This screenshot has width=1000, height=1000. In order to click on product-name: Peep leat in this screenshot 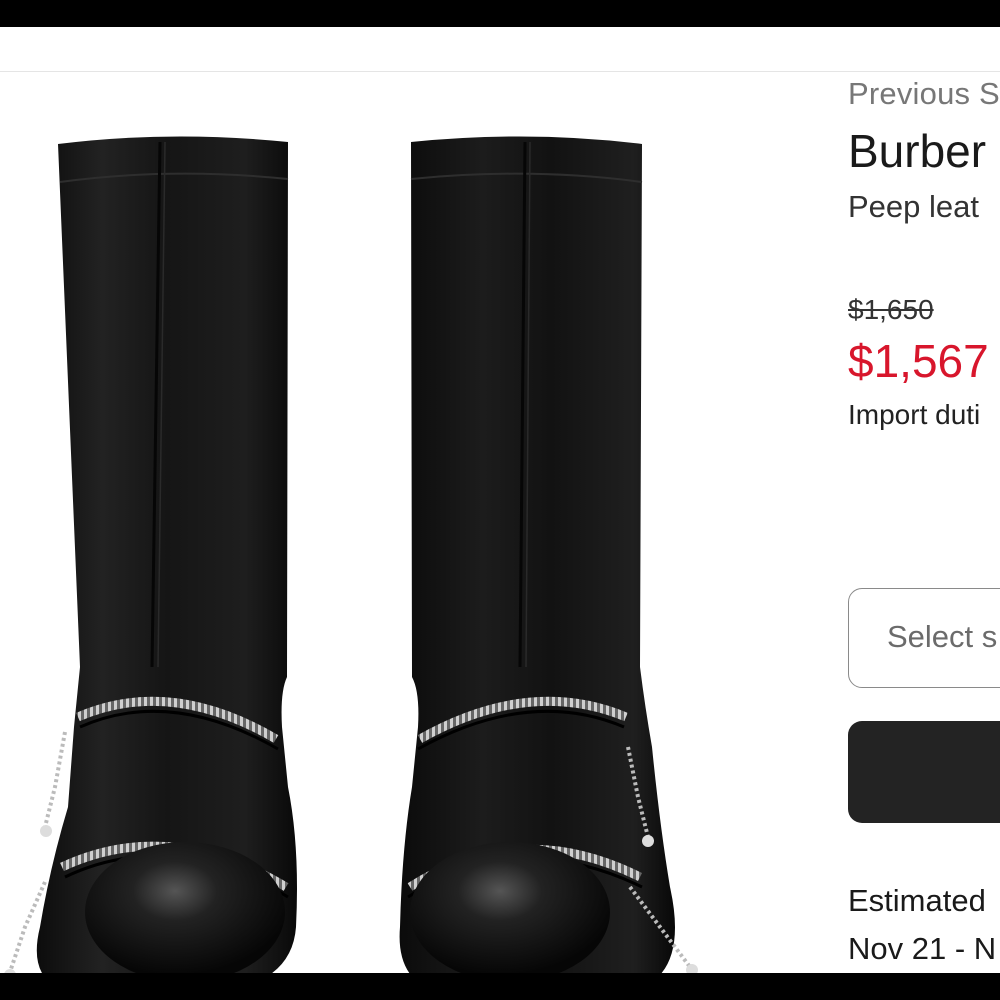, I will do `click(913, 206)`.